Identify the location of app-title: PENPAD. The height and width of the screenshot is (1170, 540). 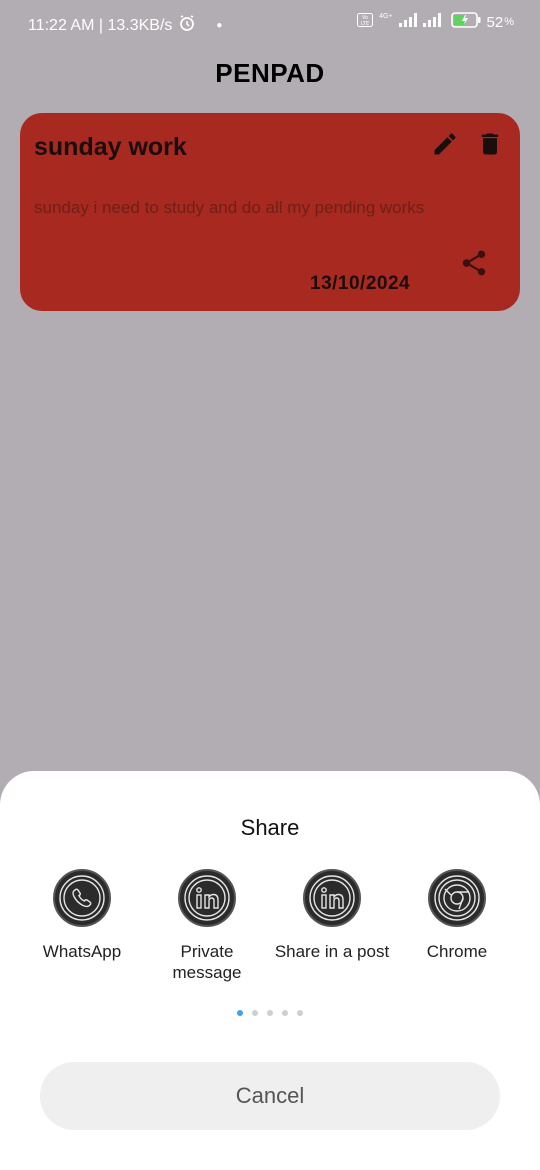
(270, 73).